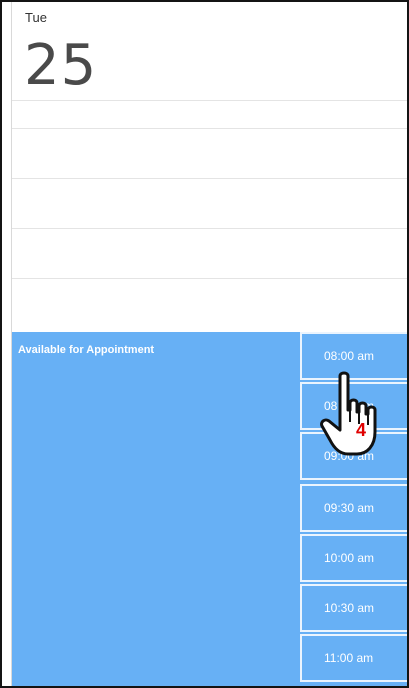 This screenshot has height=688, width=409. What do you see at coordinates (36, 17) in the screenshot?
I see `day-name: Tue` at bounding box center [36, 17].